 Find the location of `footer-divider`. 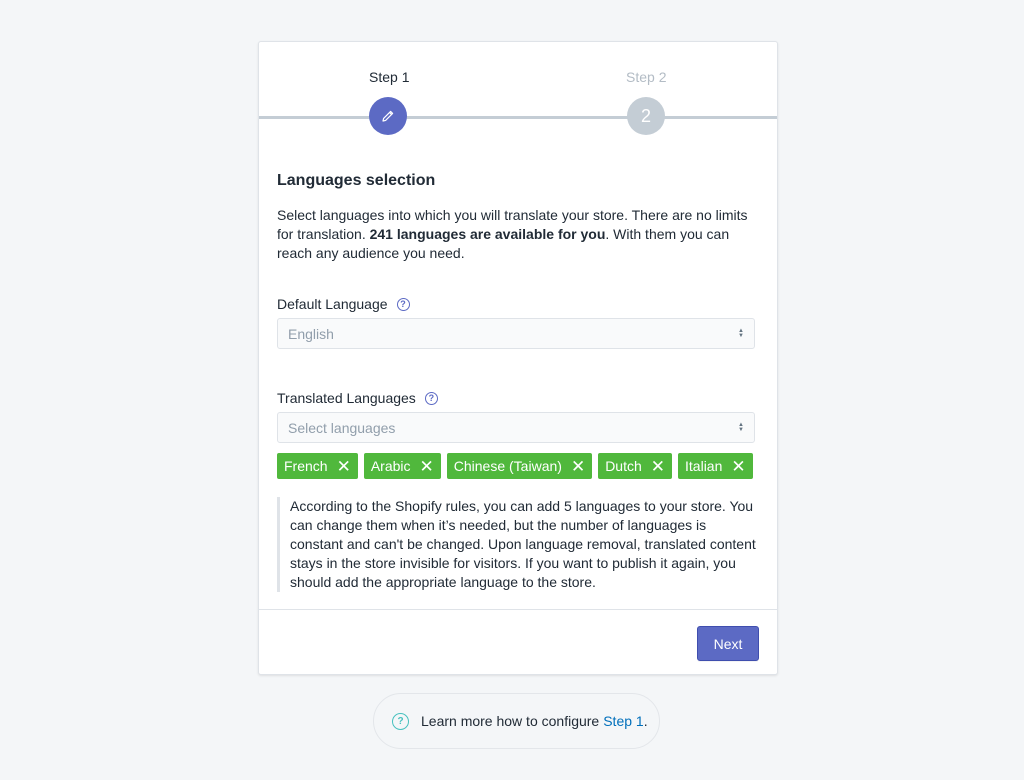

footer-divider is located at coordinates (518, 609).